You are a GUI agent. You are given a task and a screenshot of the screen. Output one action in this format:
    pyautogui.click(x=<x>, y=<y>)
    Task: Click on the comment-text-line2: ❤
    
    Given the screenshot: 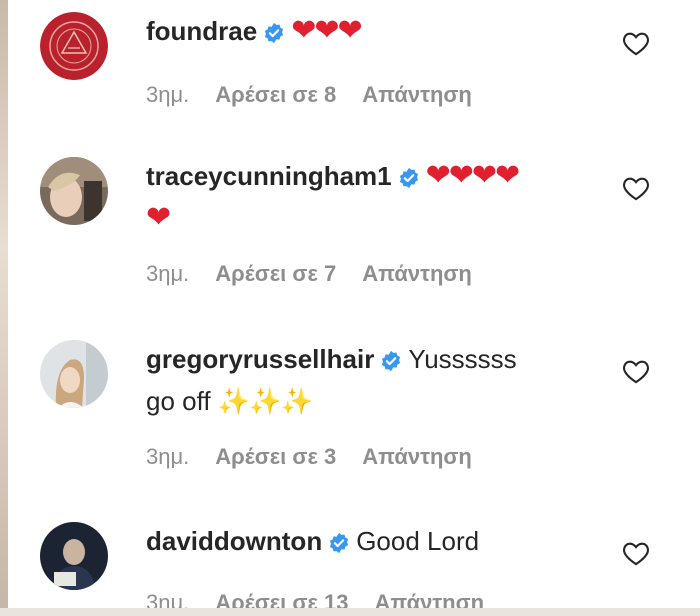 What is the action you would take?
    pyautogui.click(x=376, y=218)
    